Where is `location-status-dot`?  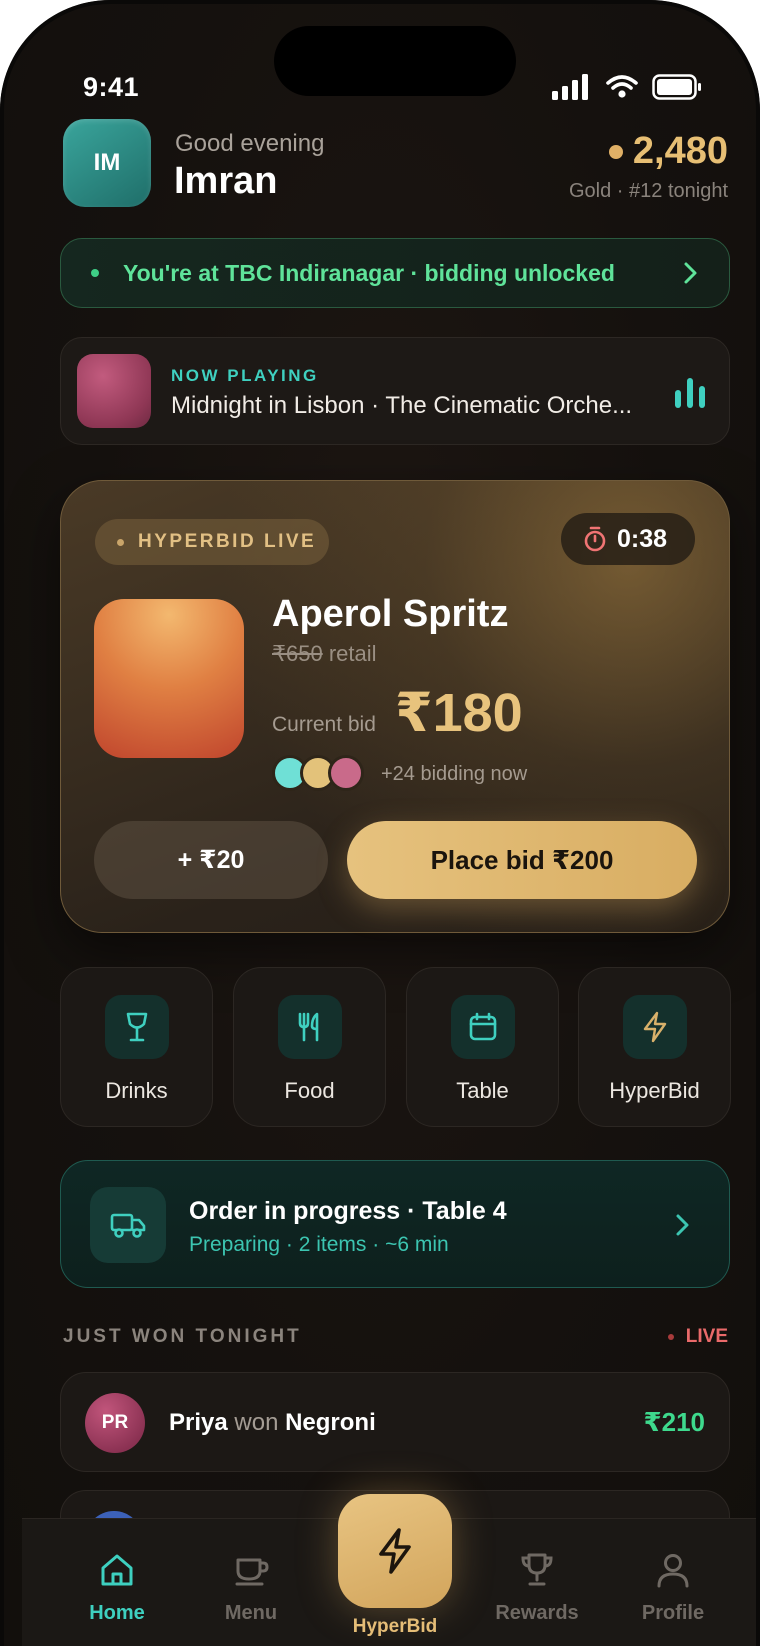 location-status-dot is located at coordinates (95, 273).